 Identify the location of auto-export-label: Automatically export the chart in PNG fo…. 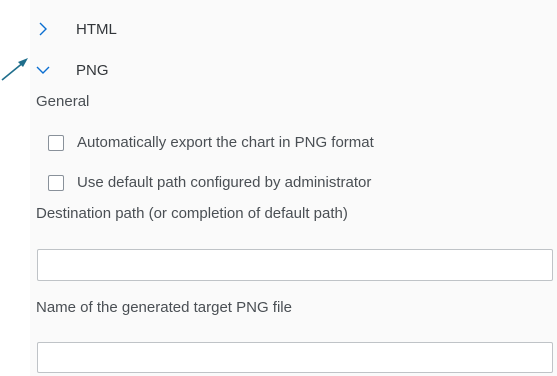
(225, 142).